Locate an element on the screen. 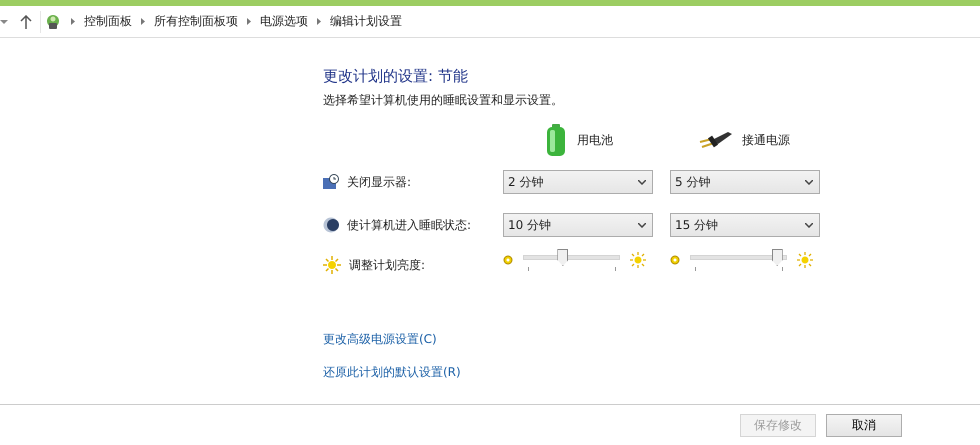  dropdown: 2 分钟 is located at coordinates (578, 182).